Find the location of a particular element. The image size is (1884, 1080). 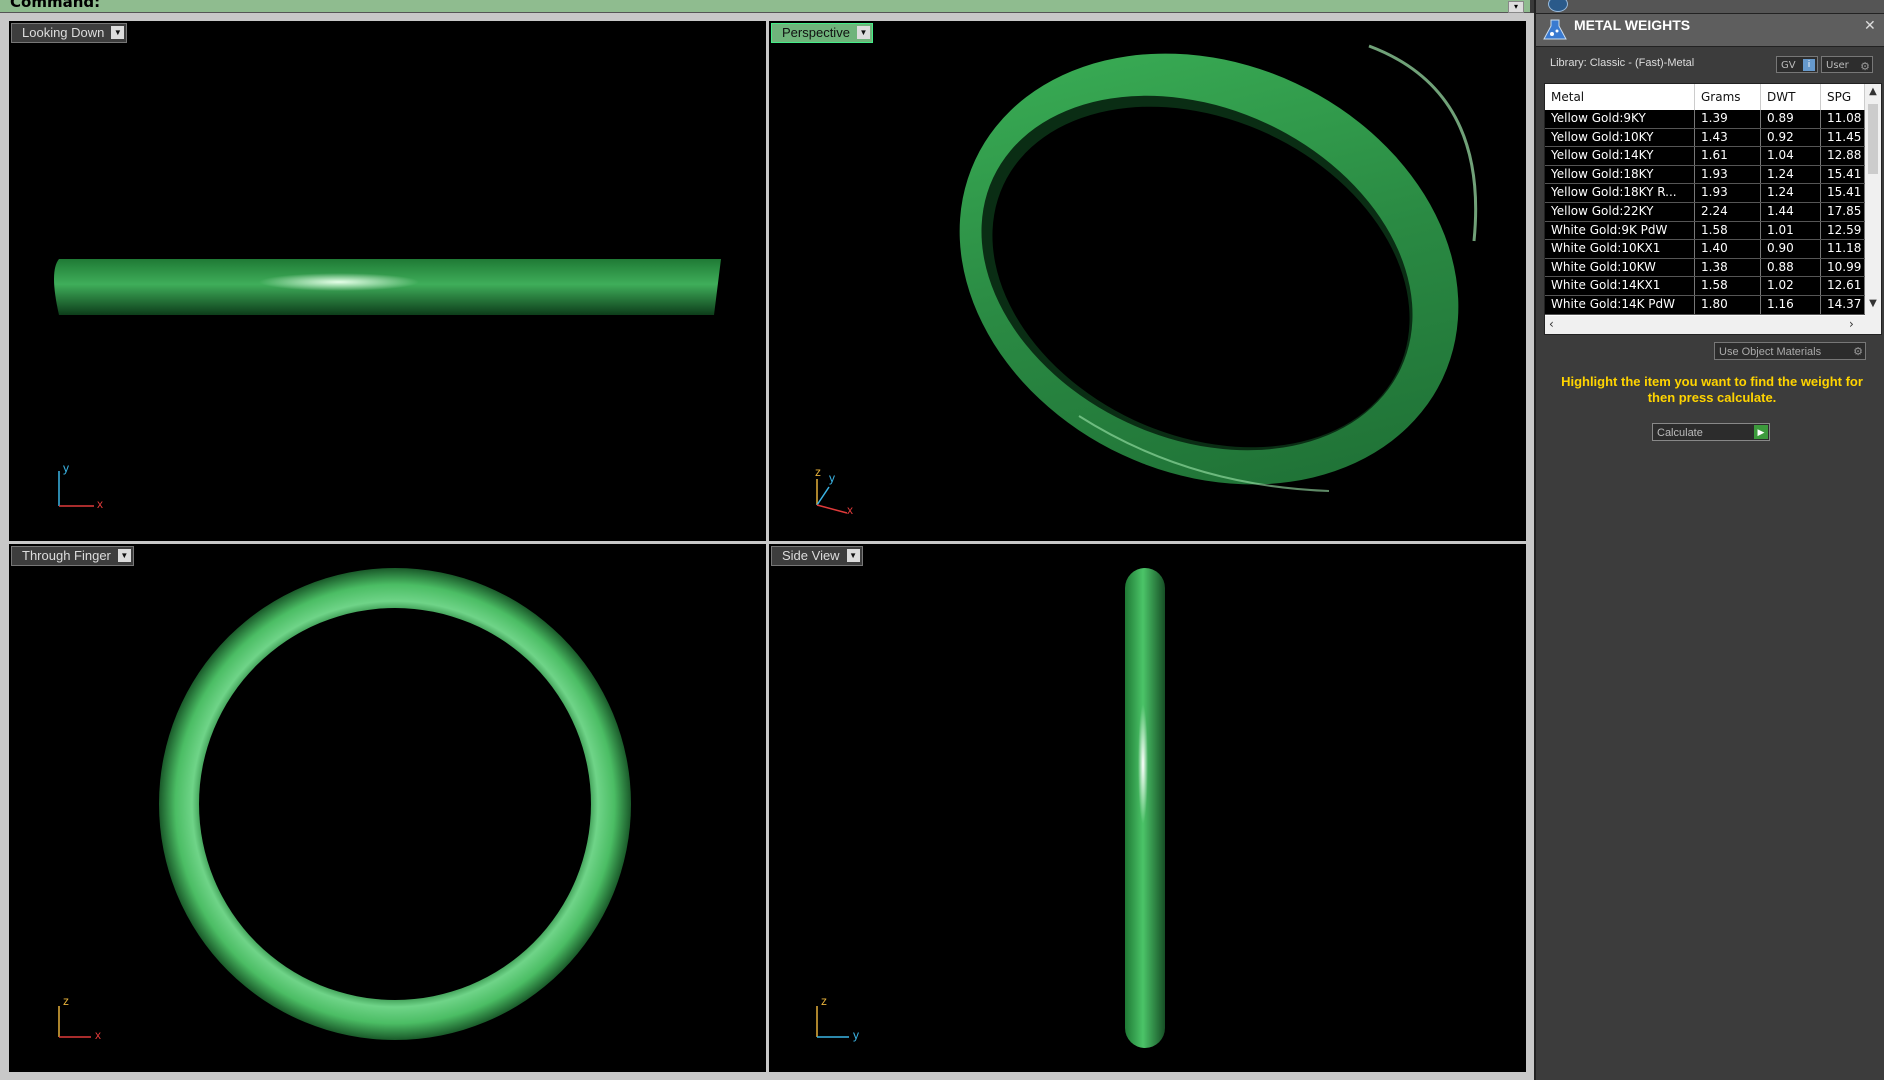

cell-dwt: 0.89 is located at coordinates (1791, 119).